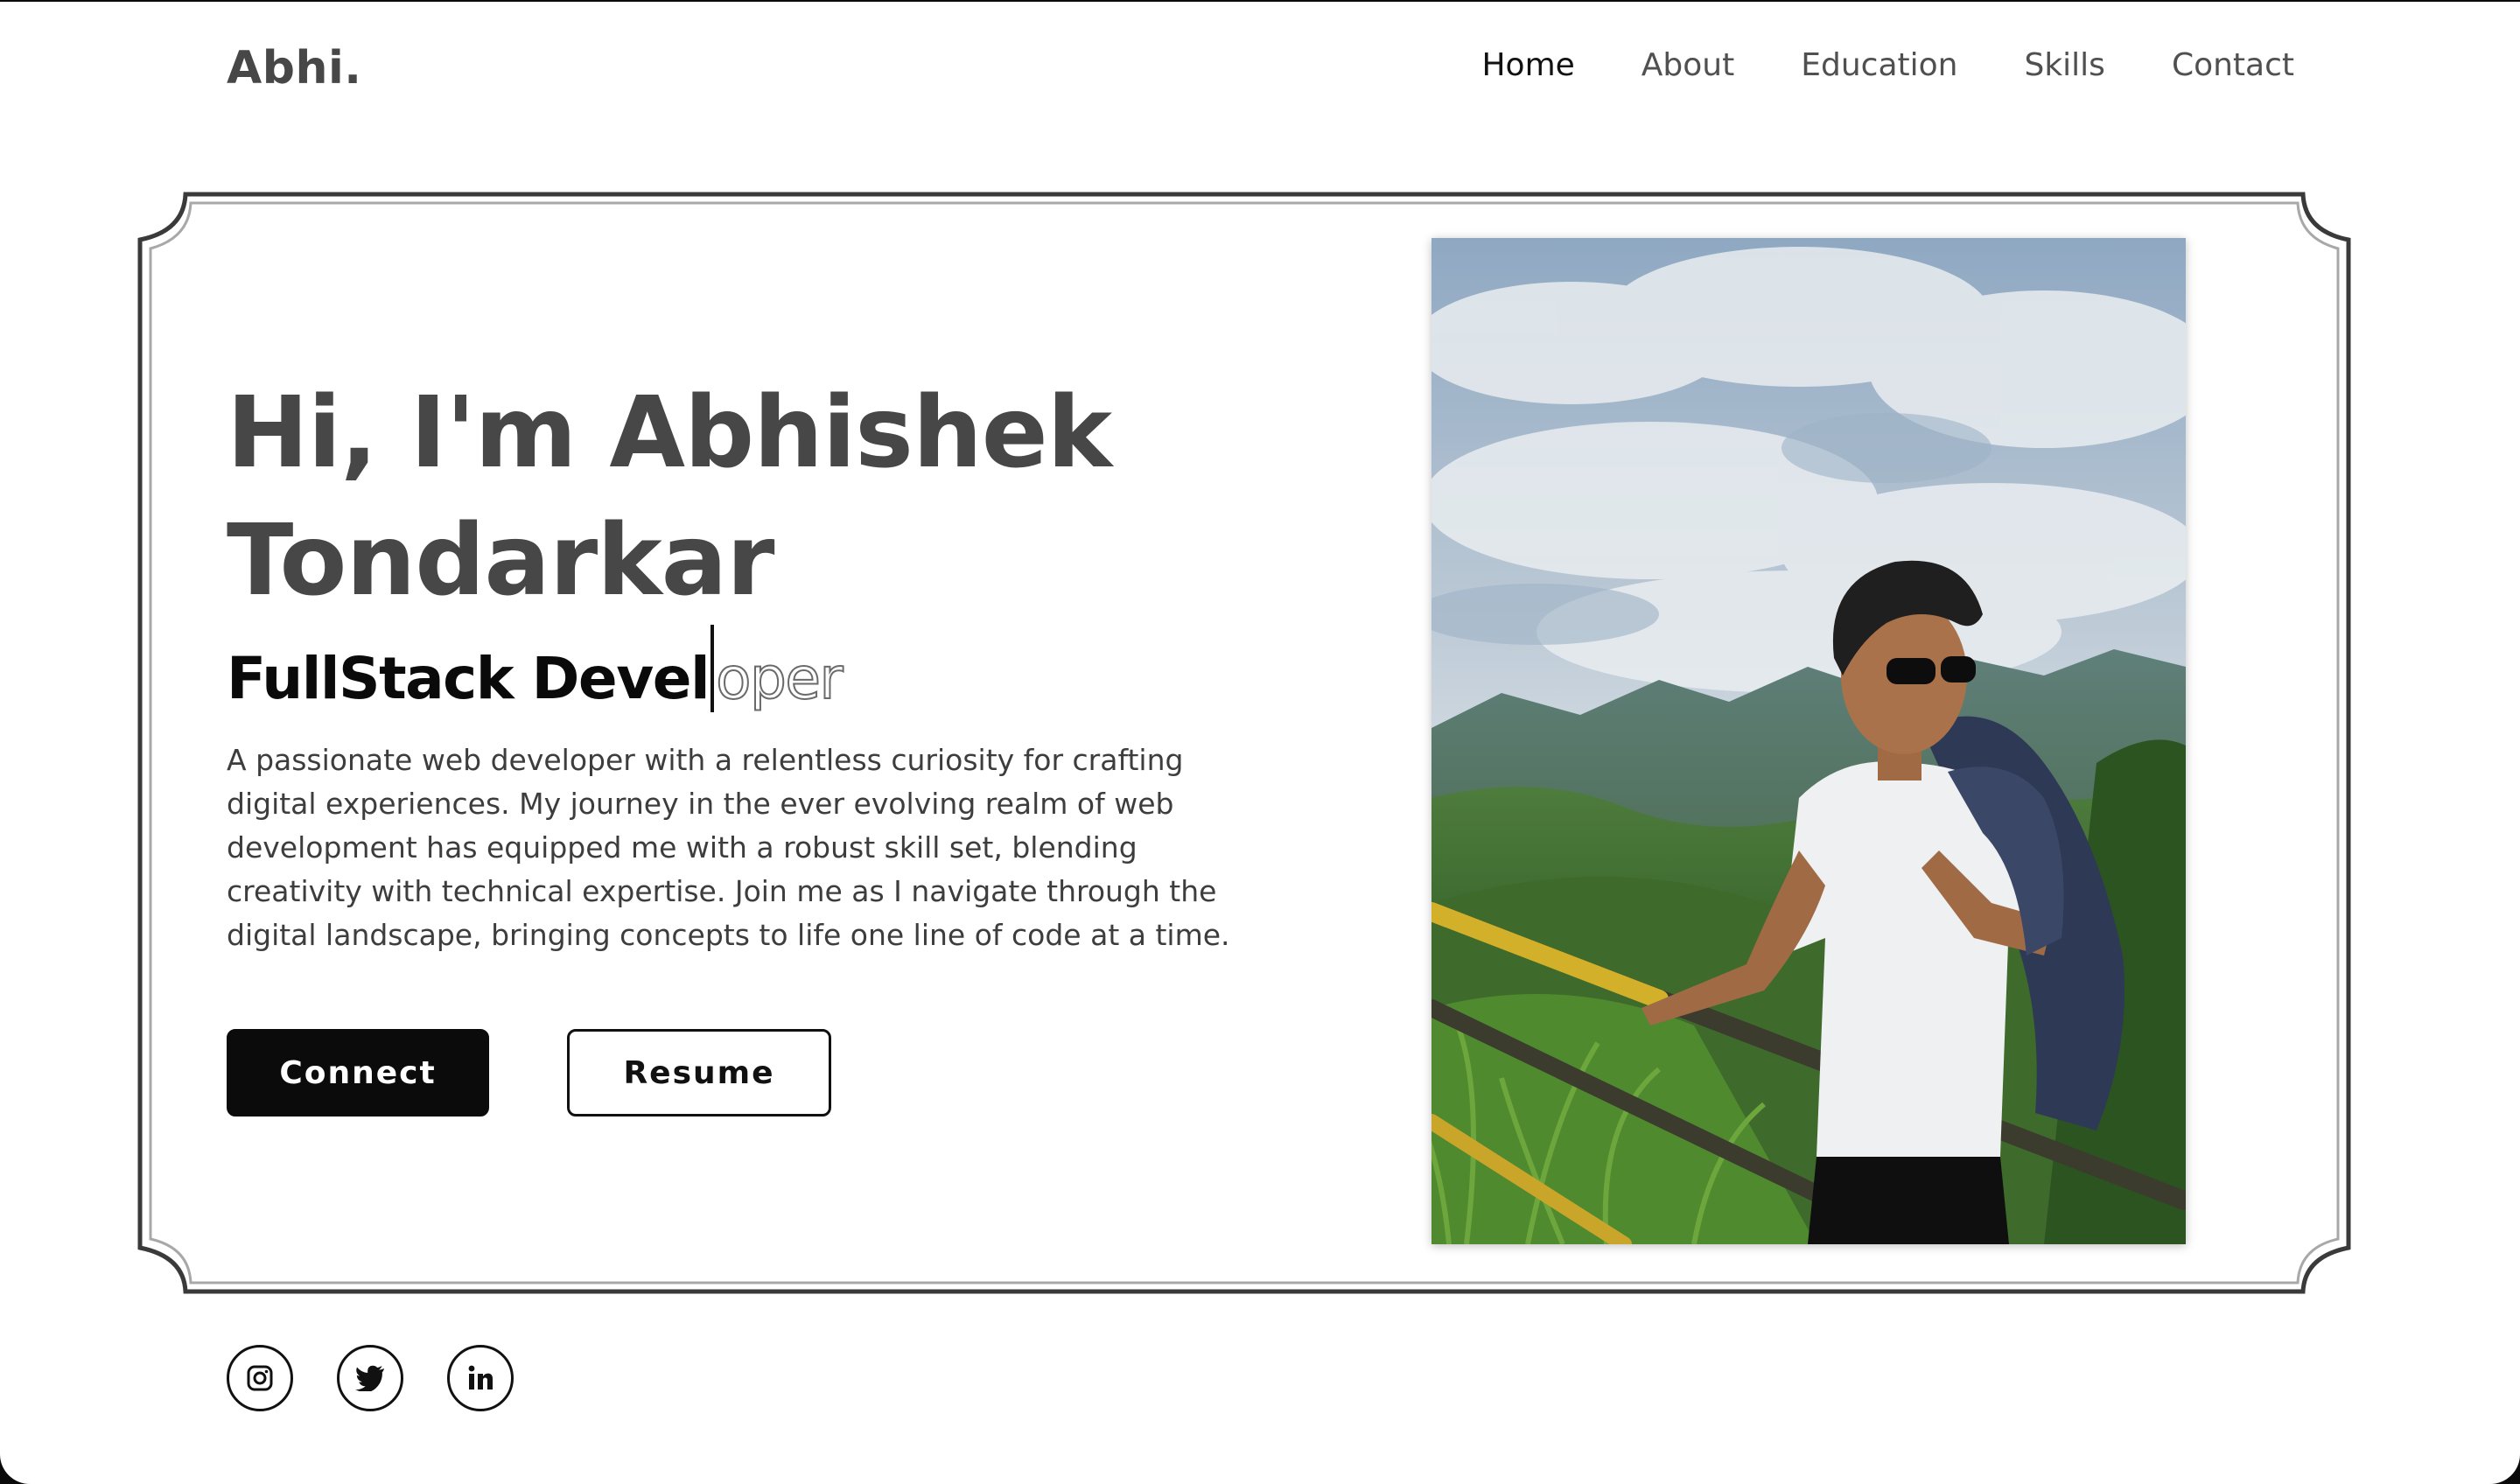  I want to click on resume-button: Resume, so click(699, 1072).